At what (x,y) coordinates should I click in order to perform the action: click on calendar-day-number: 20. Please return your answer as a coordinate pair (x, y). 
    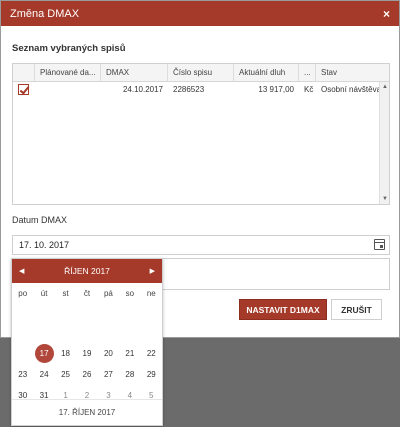
    Looking at the image, I should click on (108, 353).